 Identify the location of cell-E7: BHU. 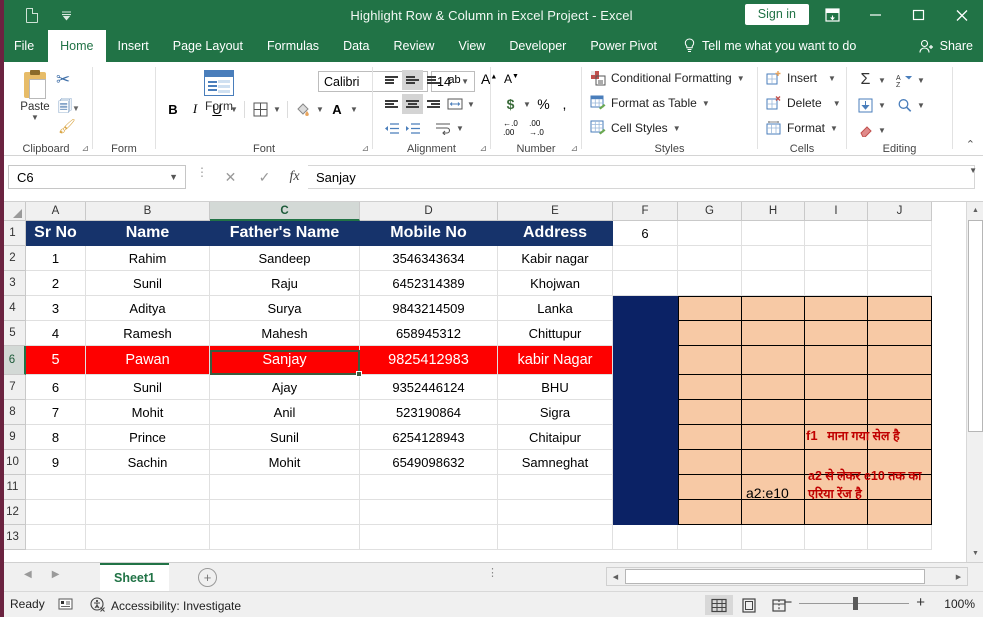
(555, 387).